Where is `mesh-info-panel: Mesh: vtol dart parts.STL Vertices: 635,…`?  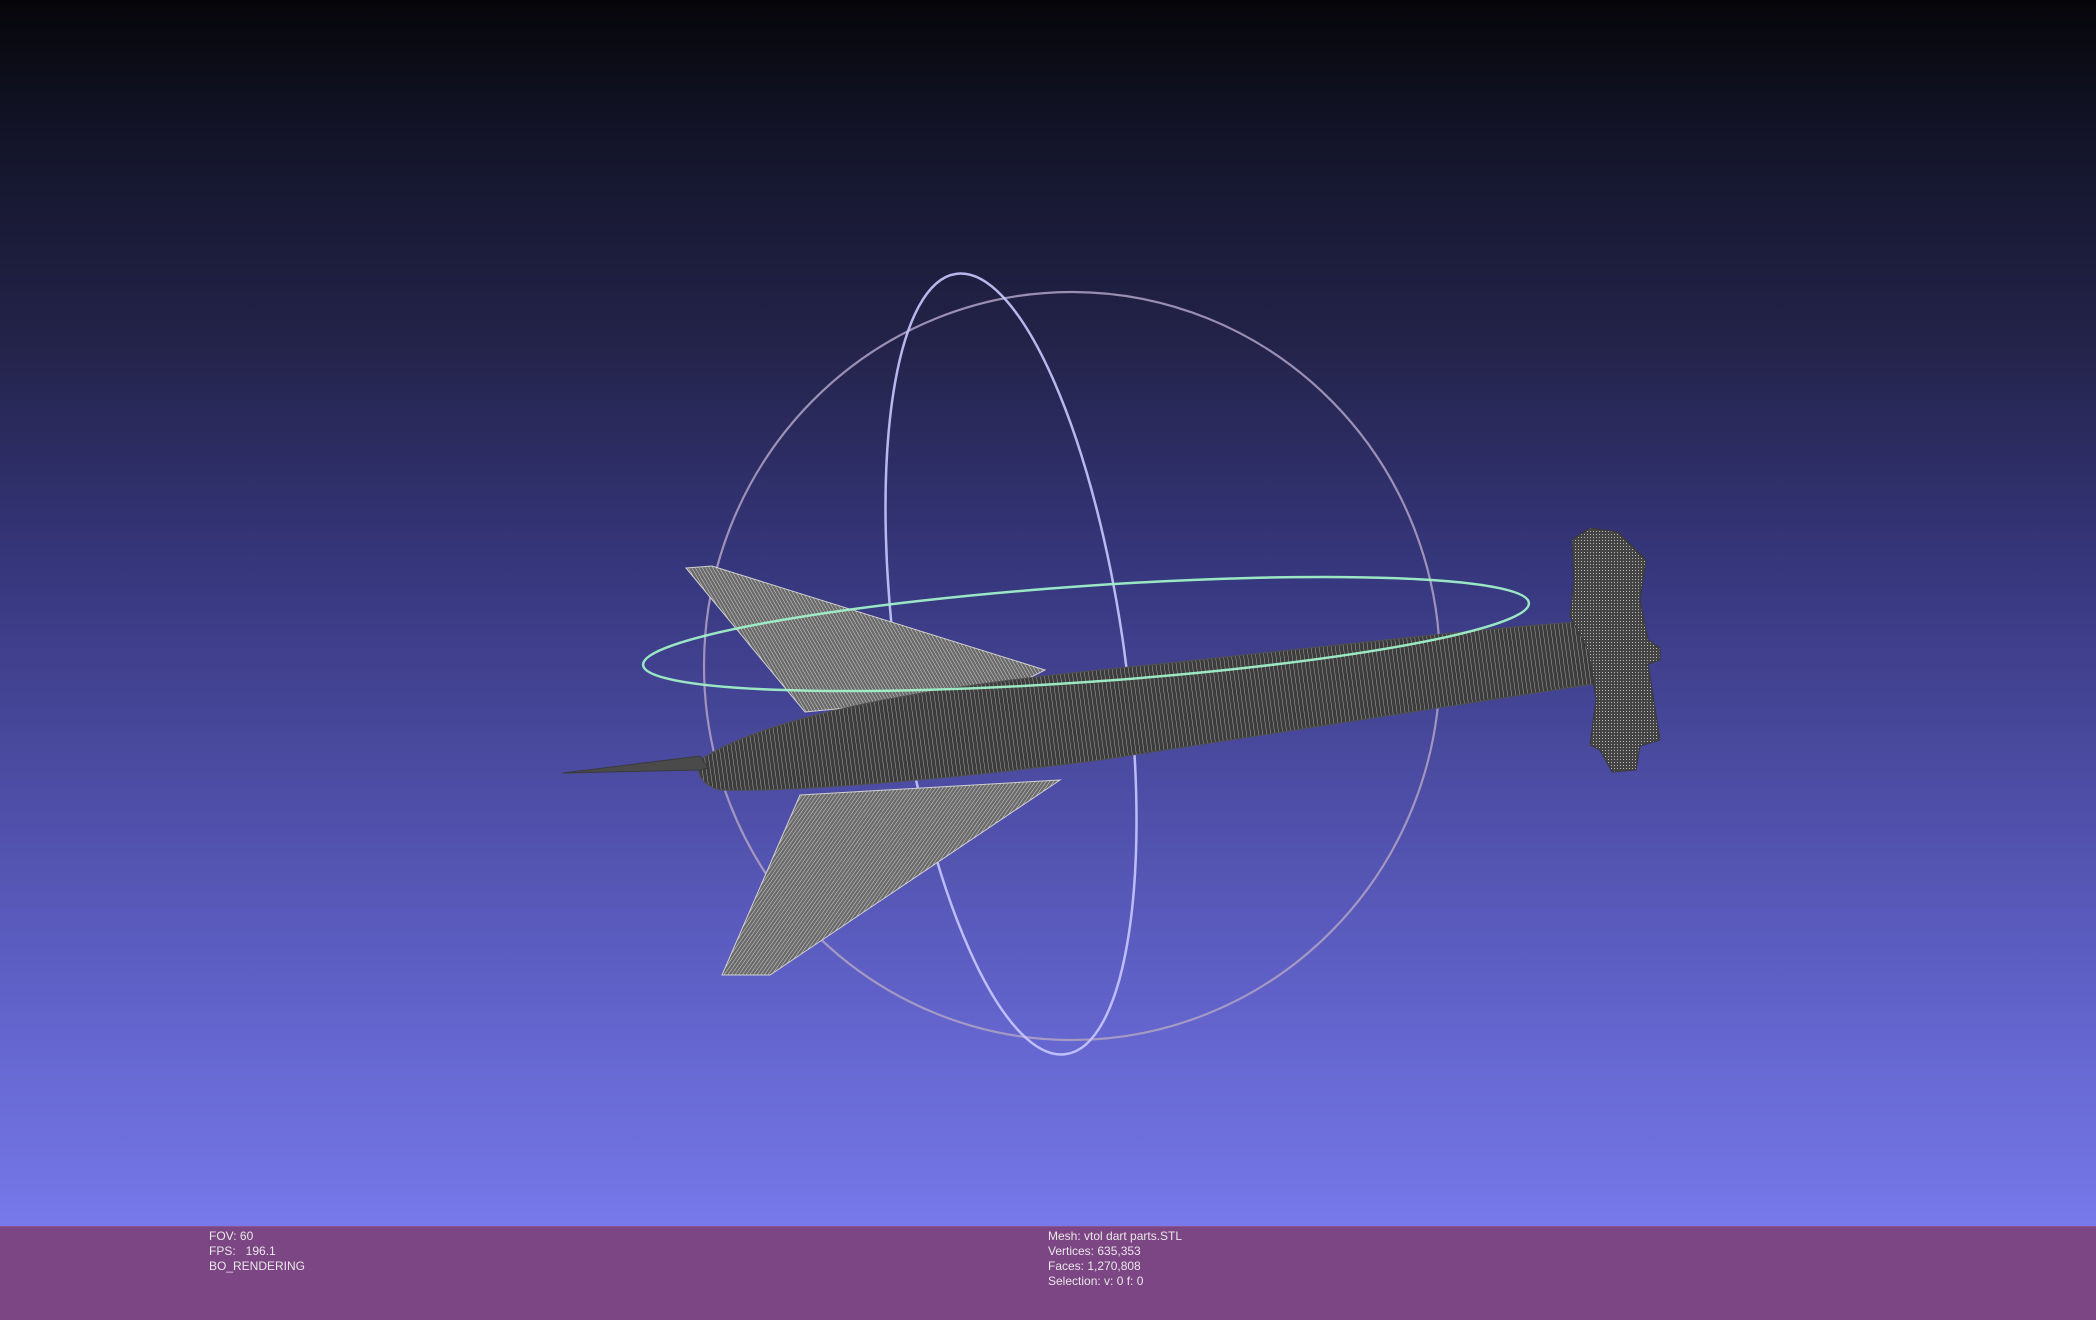
mesh-info-panel: Mesh: vtol dart parts.STL Vertices: 635,… is located at coordinates (1115, 1259).